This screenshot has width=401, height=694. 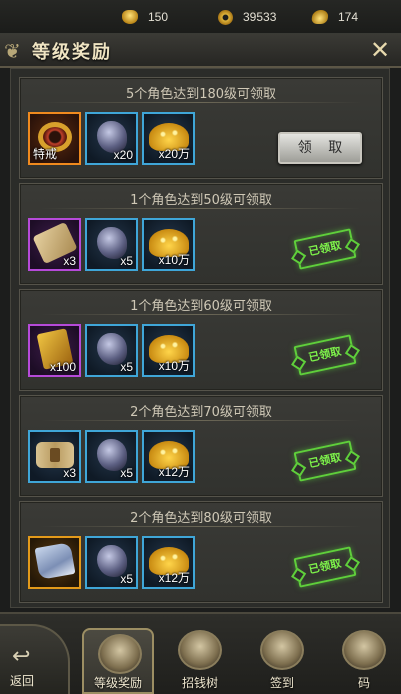 I want to click on back-label: 返回, so click(x=22, y=681).